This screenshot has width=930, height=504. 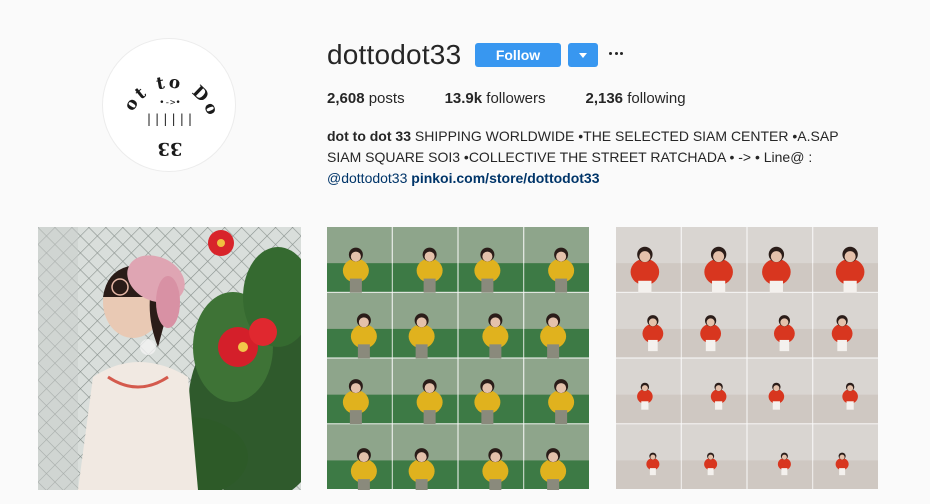 What do you see at coordinates (169, 148) in the screenshot?
I see `logo-number-text: 33` at bounding box center [169, 148].